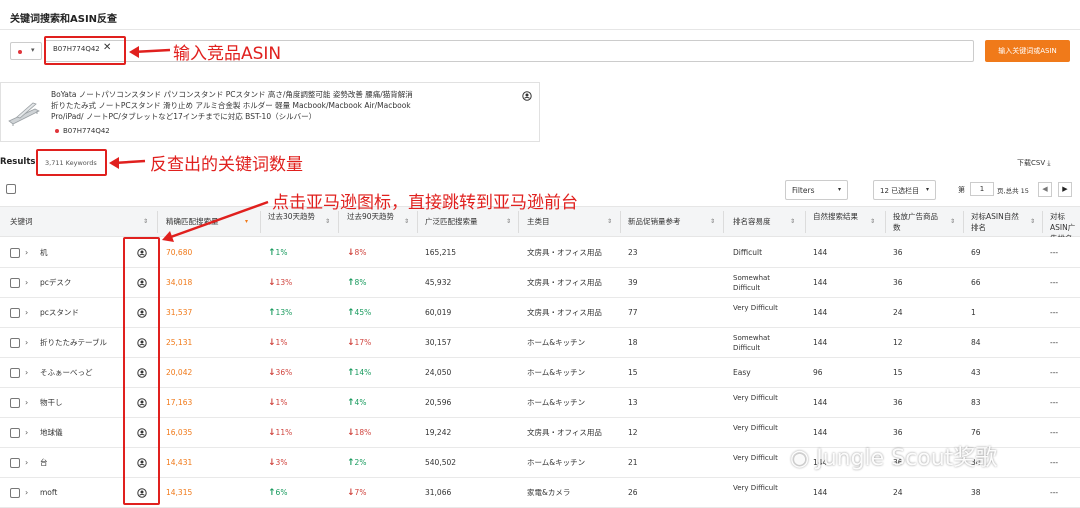  Describe the element at coordinates (1027, 51) in the screenshot. I see `search-button: 输入关键词或ASIN` at that location.